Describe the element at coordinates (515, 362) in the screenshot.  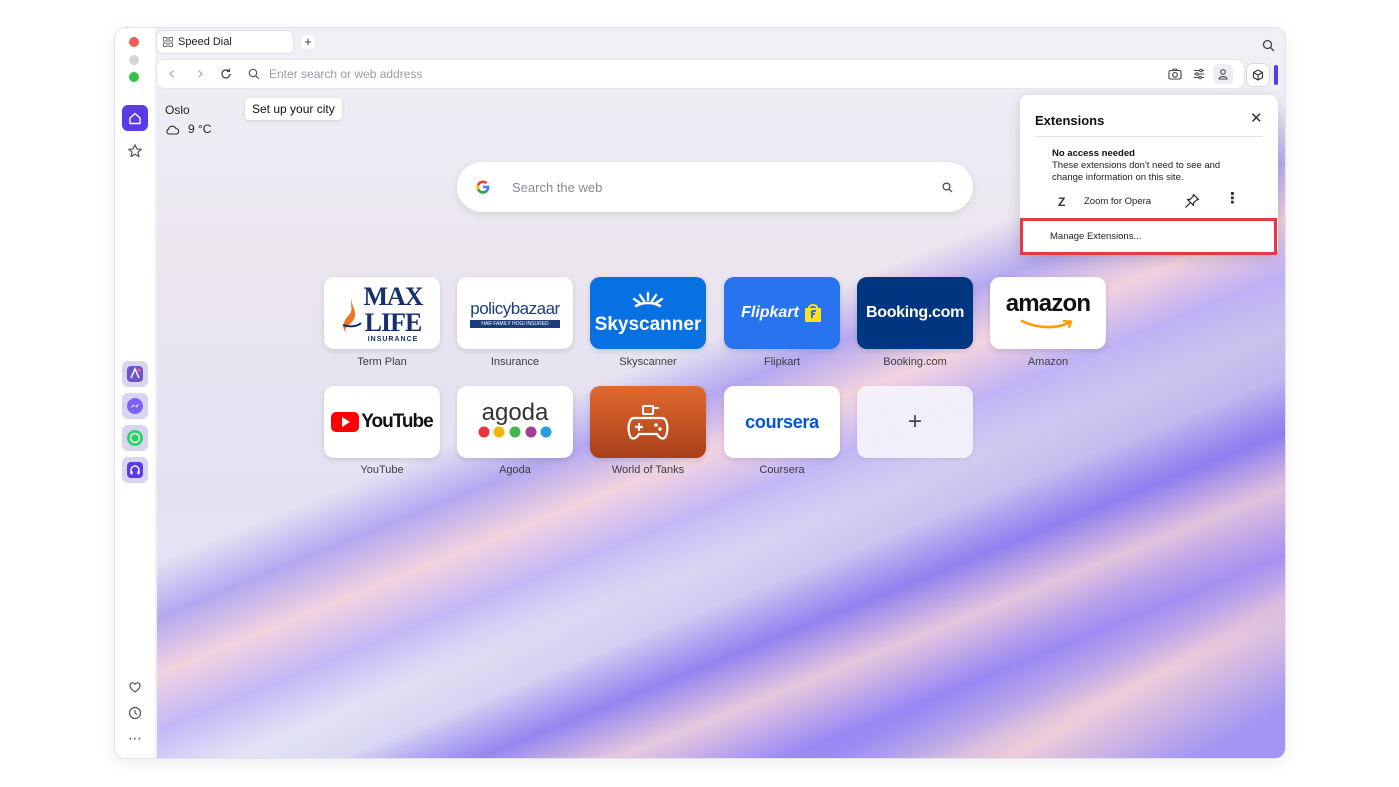
I see `speed-dial-label: Insurance` at that location.